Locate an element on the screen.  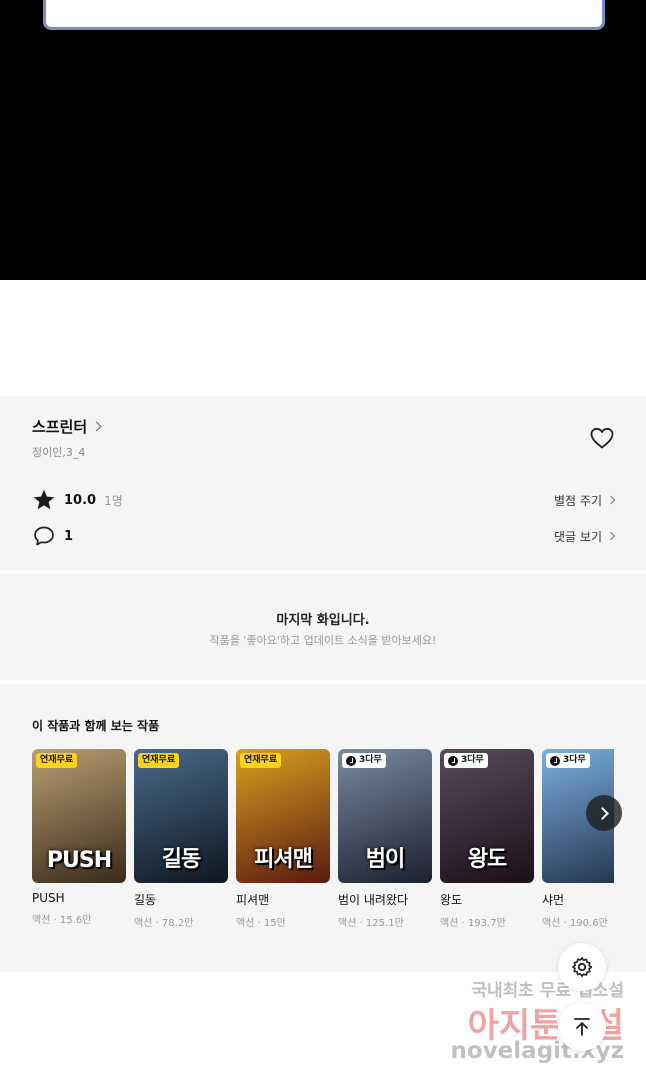
recommendation-title: 피셔맨 is located at coordinates (253, 900).